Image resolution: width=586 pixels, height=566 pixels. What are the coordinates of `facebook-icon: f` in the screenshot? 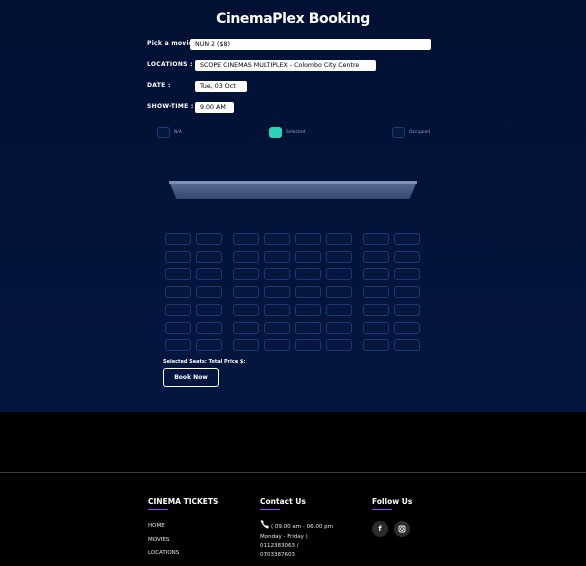 It's located at (380, 529).